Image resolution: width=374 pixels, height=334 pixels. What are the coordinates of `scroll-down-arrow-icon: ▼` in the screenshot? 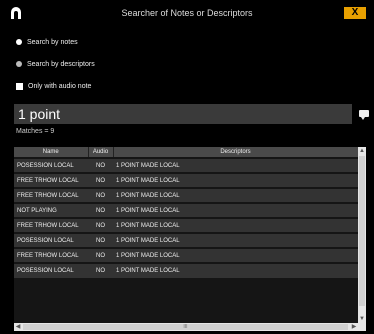 It's located at (362, 319).